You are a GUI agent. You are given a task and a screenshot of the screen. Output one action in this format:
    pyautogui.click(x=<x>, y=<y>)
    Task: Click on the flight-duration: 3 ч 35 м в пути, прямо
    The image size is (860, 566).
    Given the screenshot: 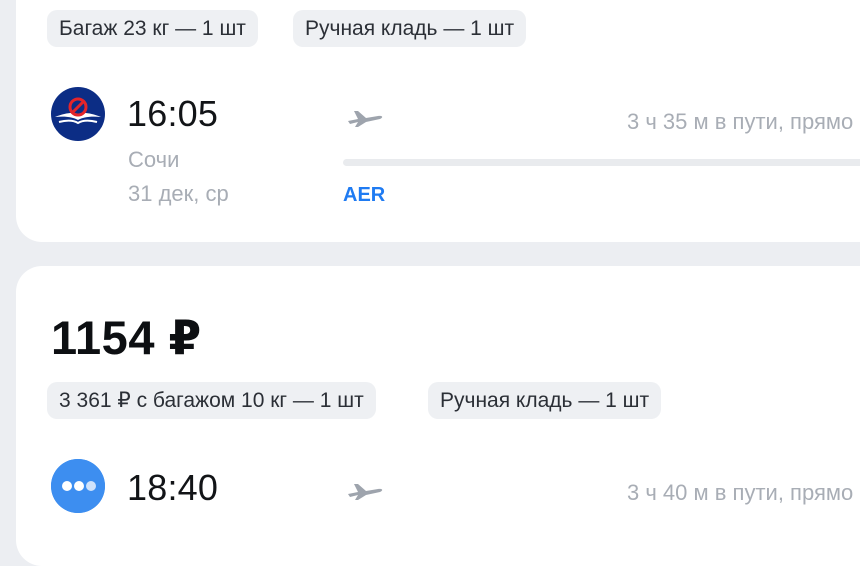 What is the action you would take?
    pyautogui.click(x=740, y=121)
    